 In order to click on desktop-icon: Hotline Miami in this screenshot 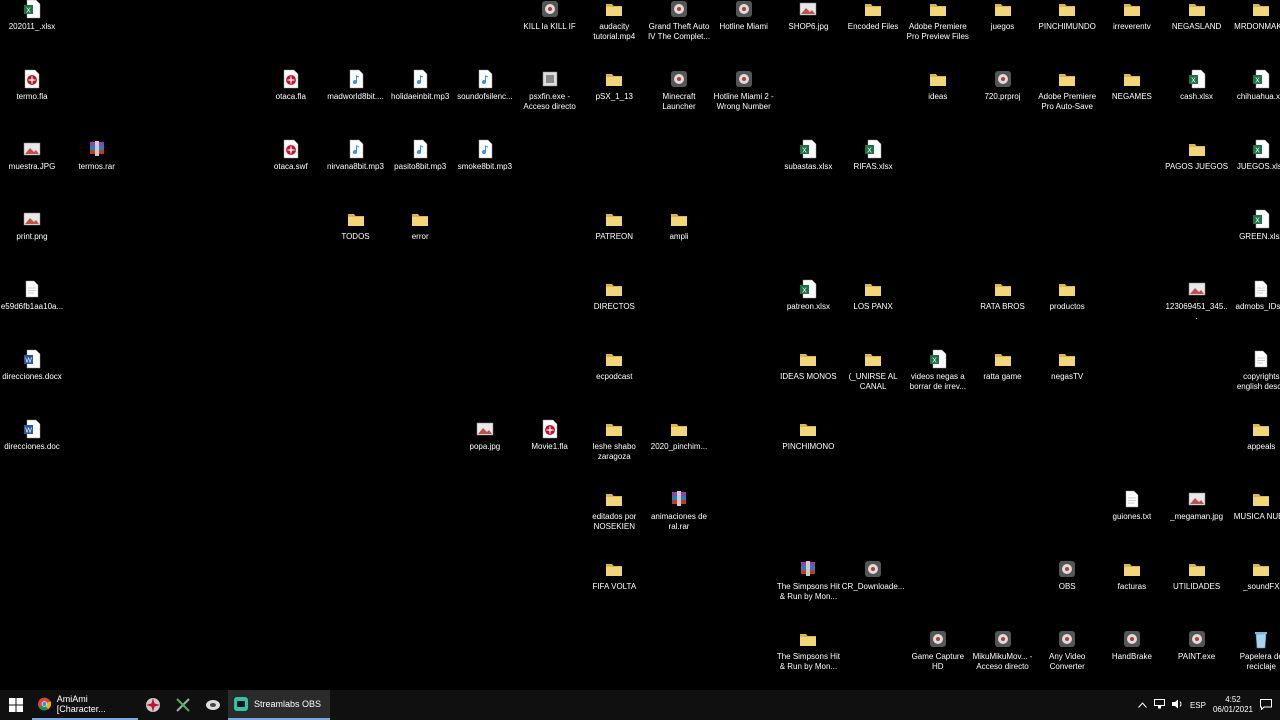, I will do `click(744, 30)`.